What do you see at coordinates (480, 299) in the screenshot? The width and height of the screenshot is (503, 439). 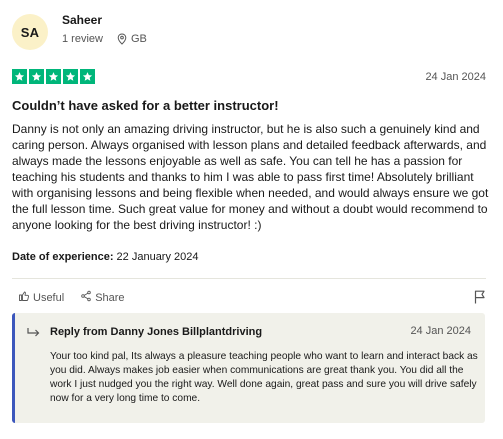 I see `report-flag-icon` at bounding box center [480, 299].